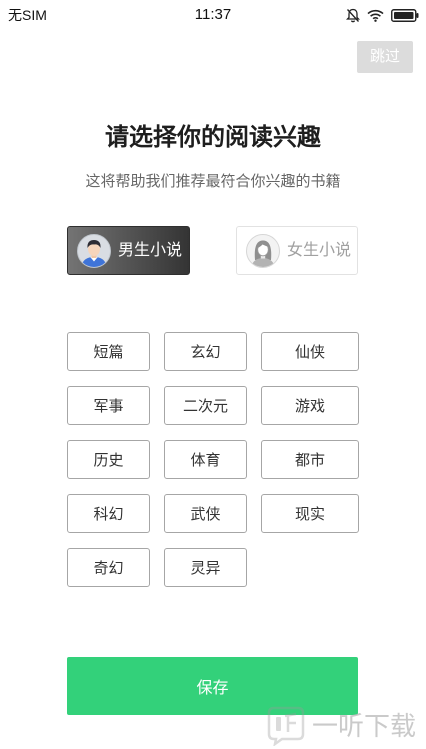 This screenshot has height=749, width=426. Describe the element at coordinates (364, 726) in the screenshot. I see `watermark-text: 一听下载` at that location.